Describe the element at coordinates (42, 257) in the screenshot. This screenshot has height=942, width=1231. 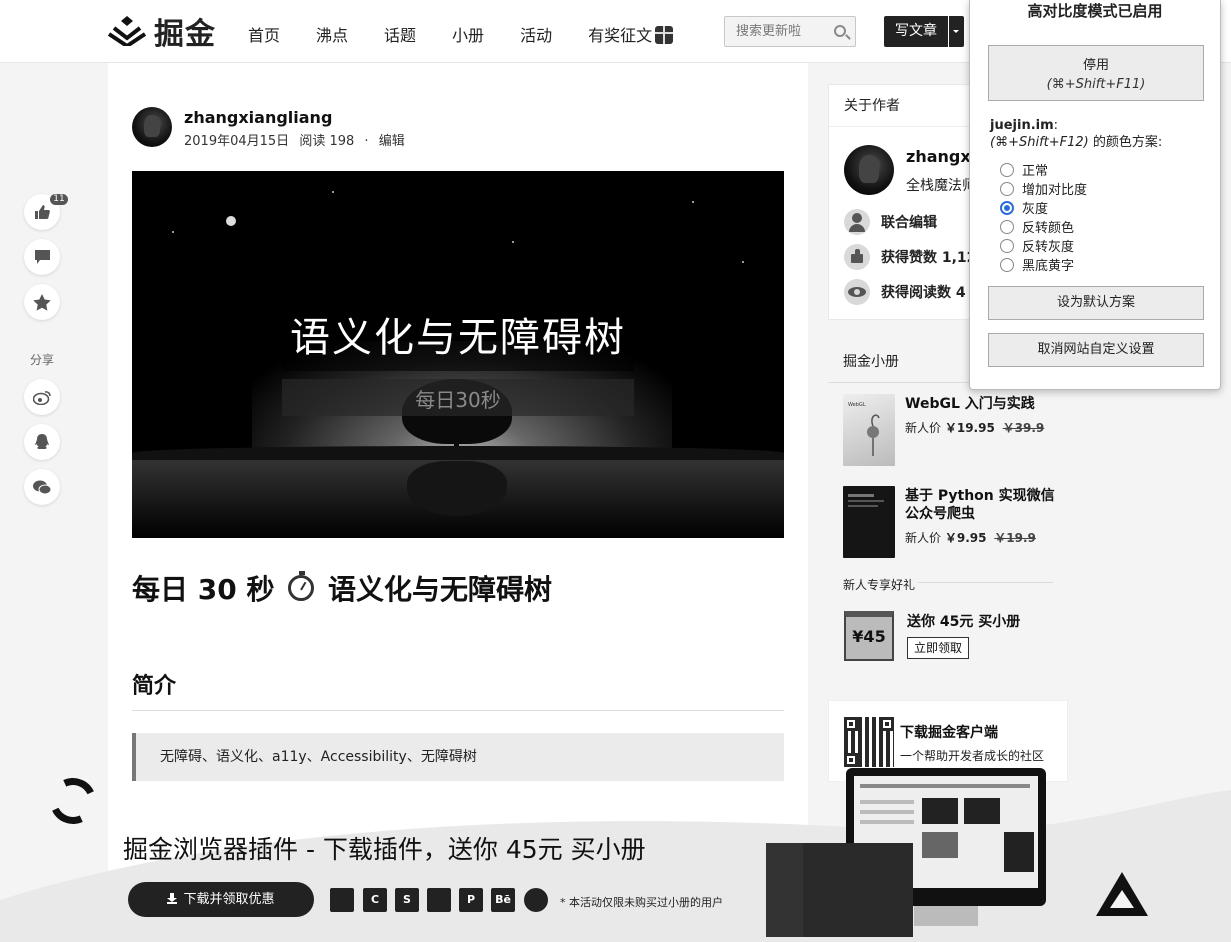
I see `comment-button` at that location.